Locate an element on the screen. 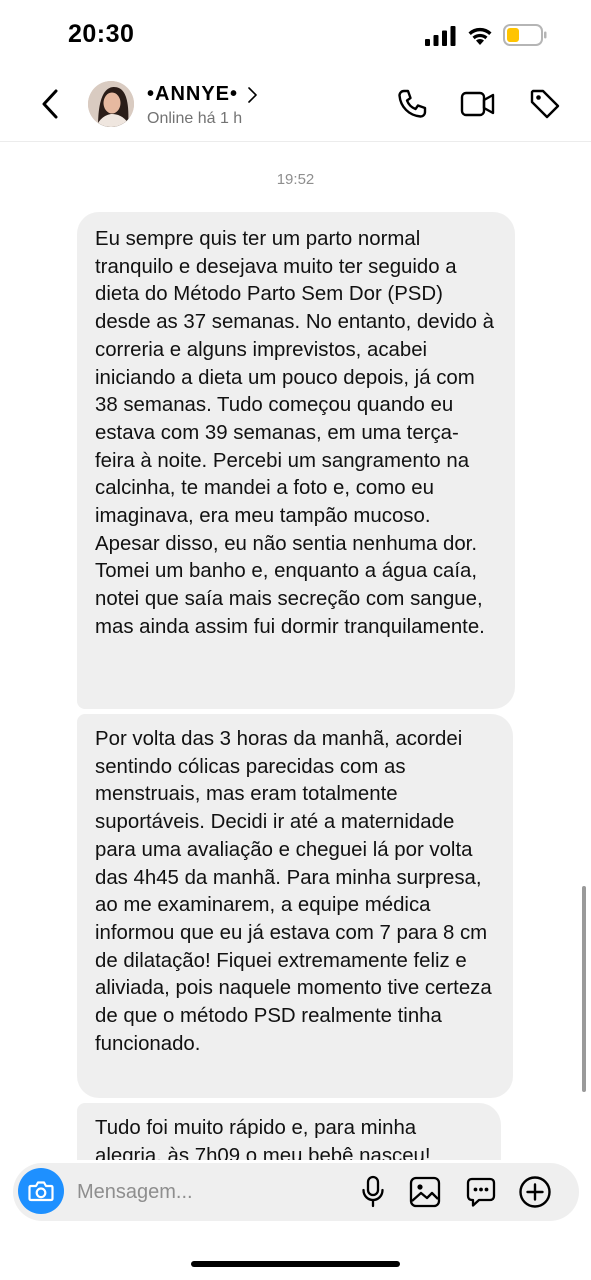 Image resolution: width=591 pixels, height=1280 pixels. chevron-right-icon is located at coordinates (252, 94).